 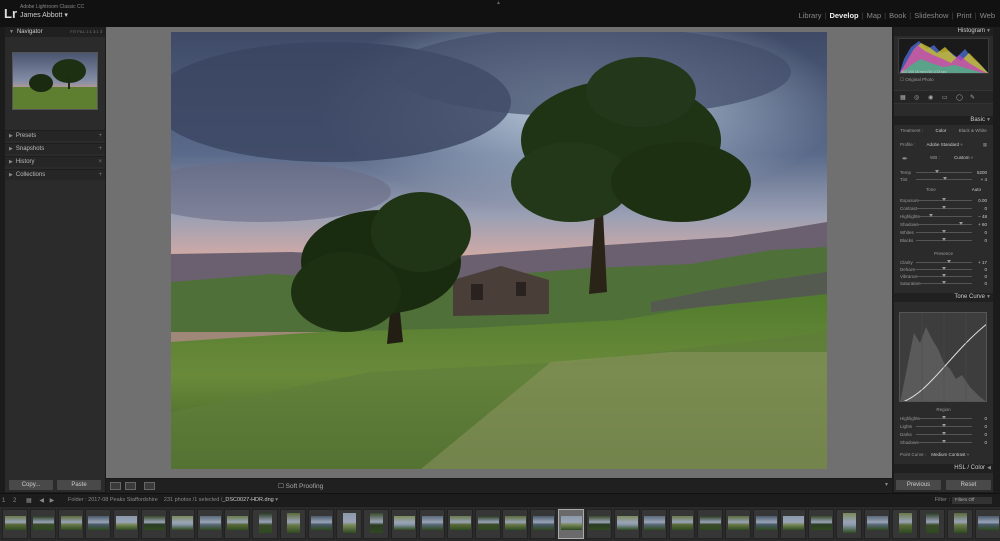 I want to click on toolbar-menu-icon: ▾, so click(x=886, y=484).